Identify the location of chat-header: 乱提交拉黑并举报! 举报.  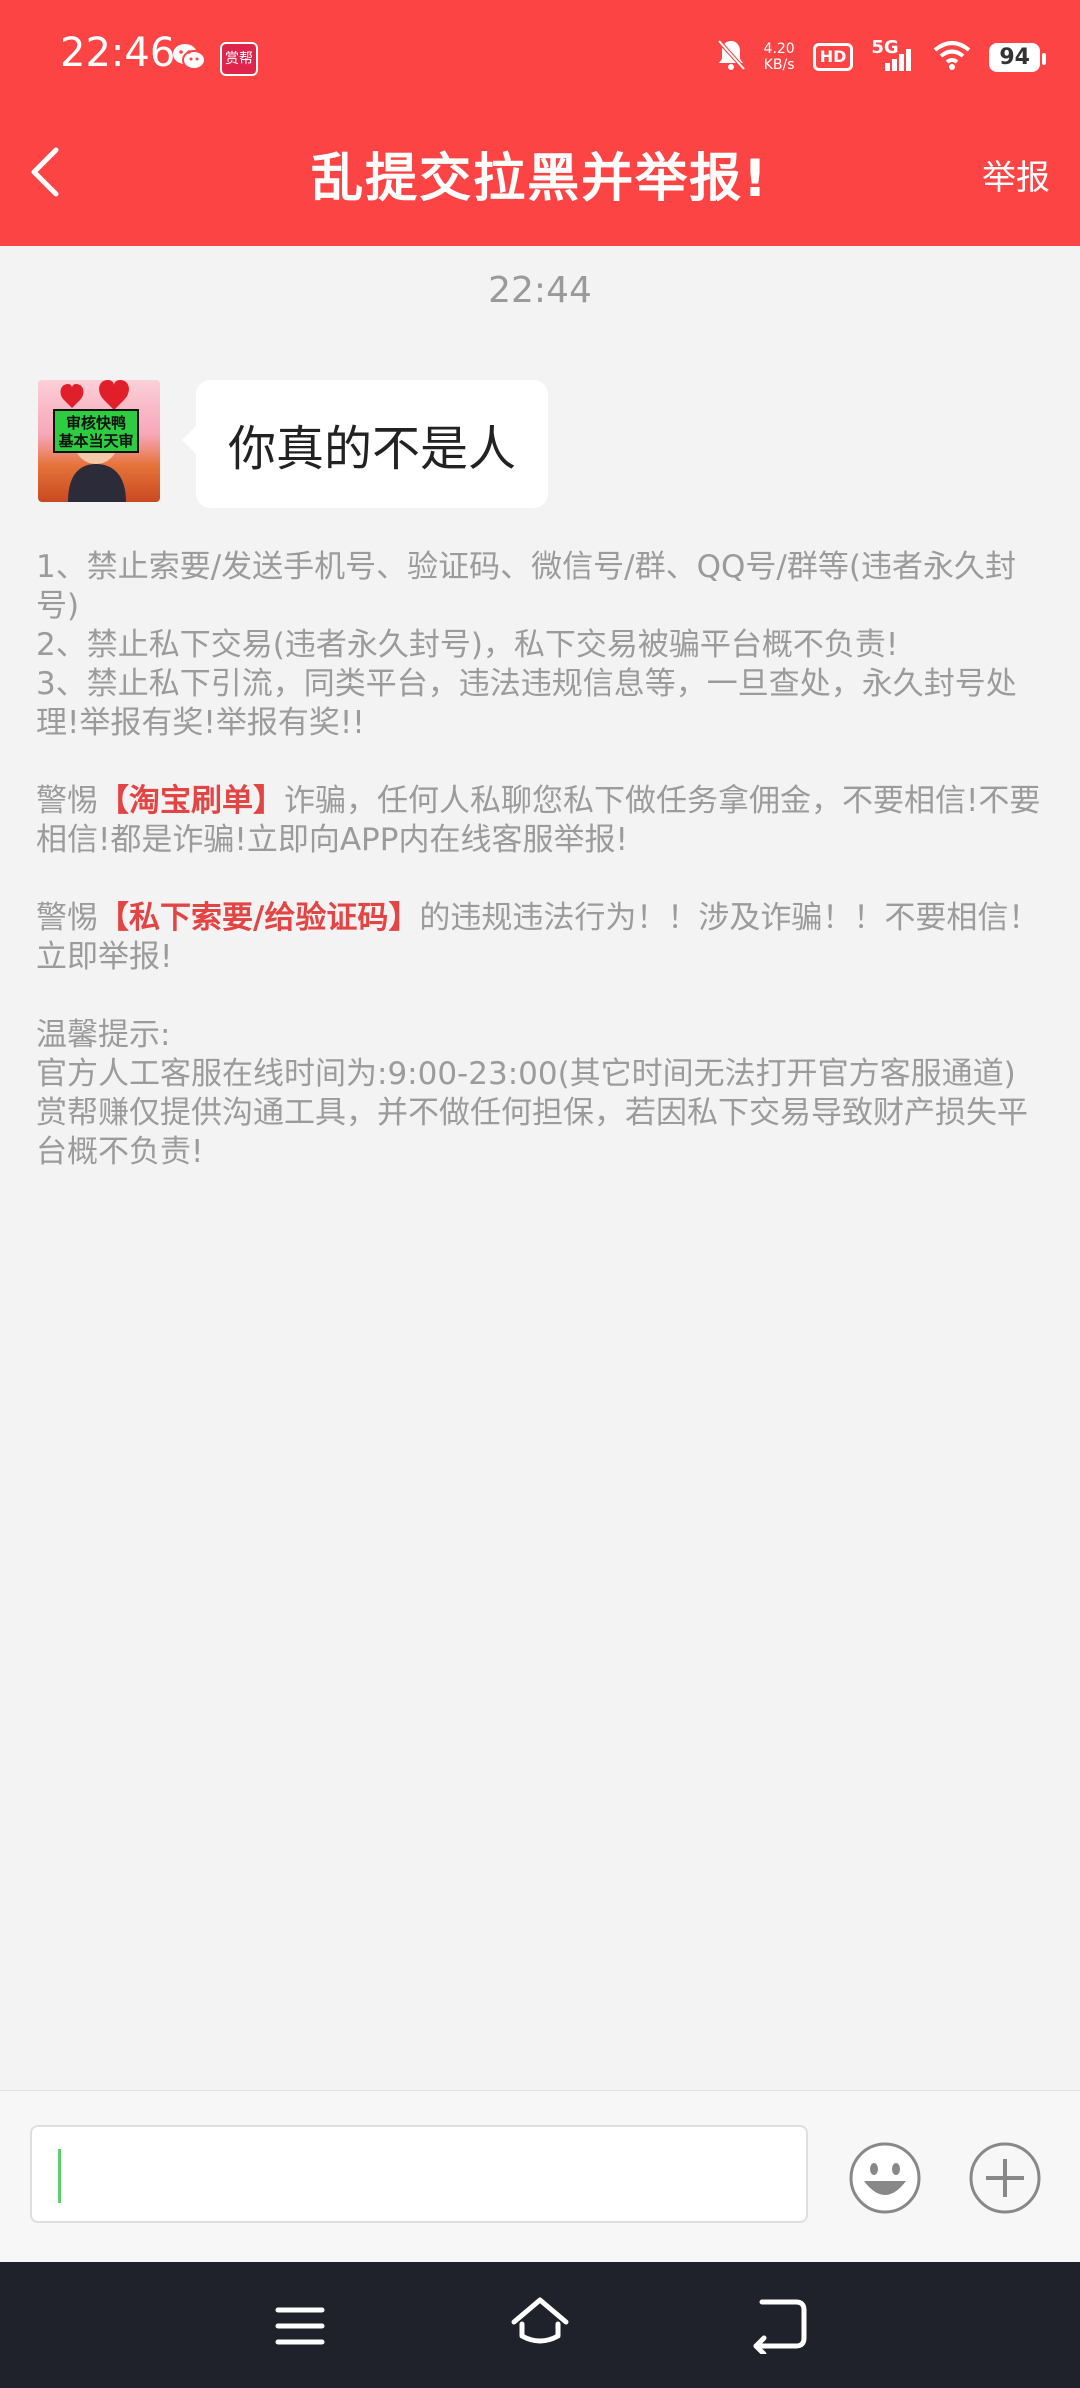
(540, 172).